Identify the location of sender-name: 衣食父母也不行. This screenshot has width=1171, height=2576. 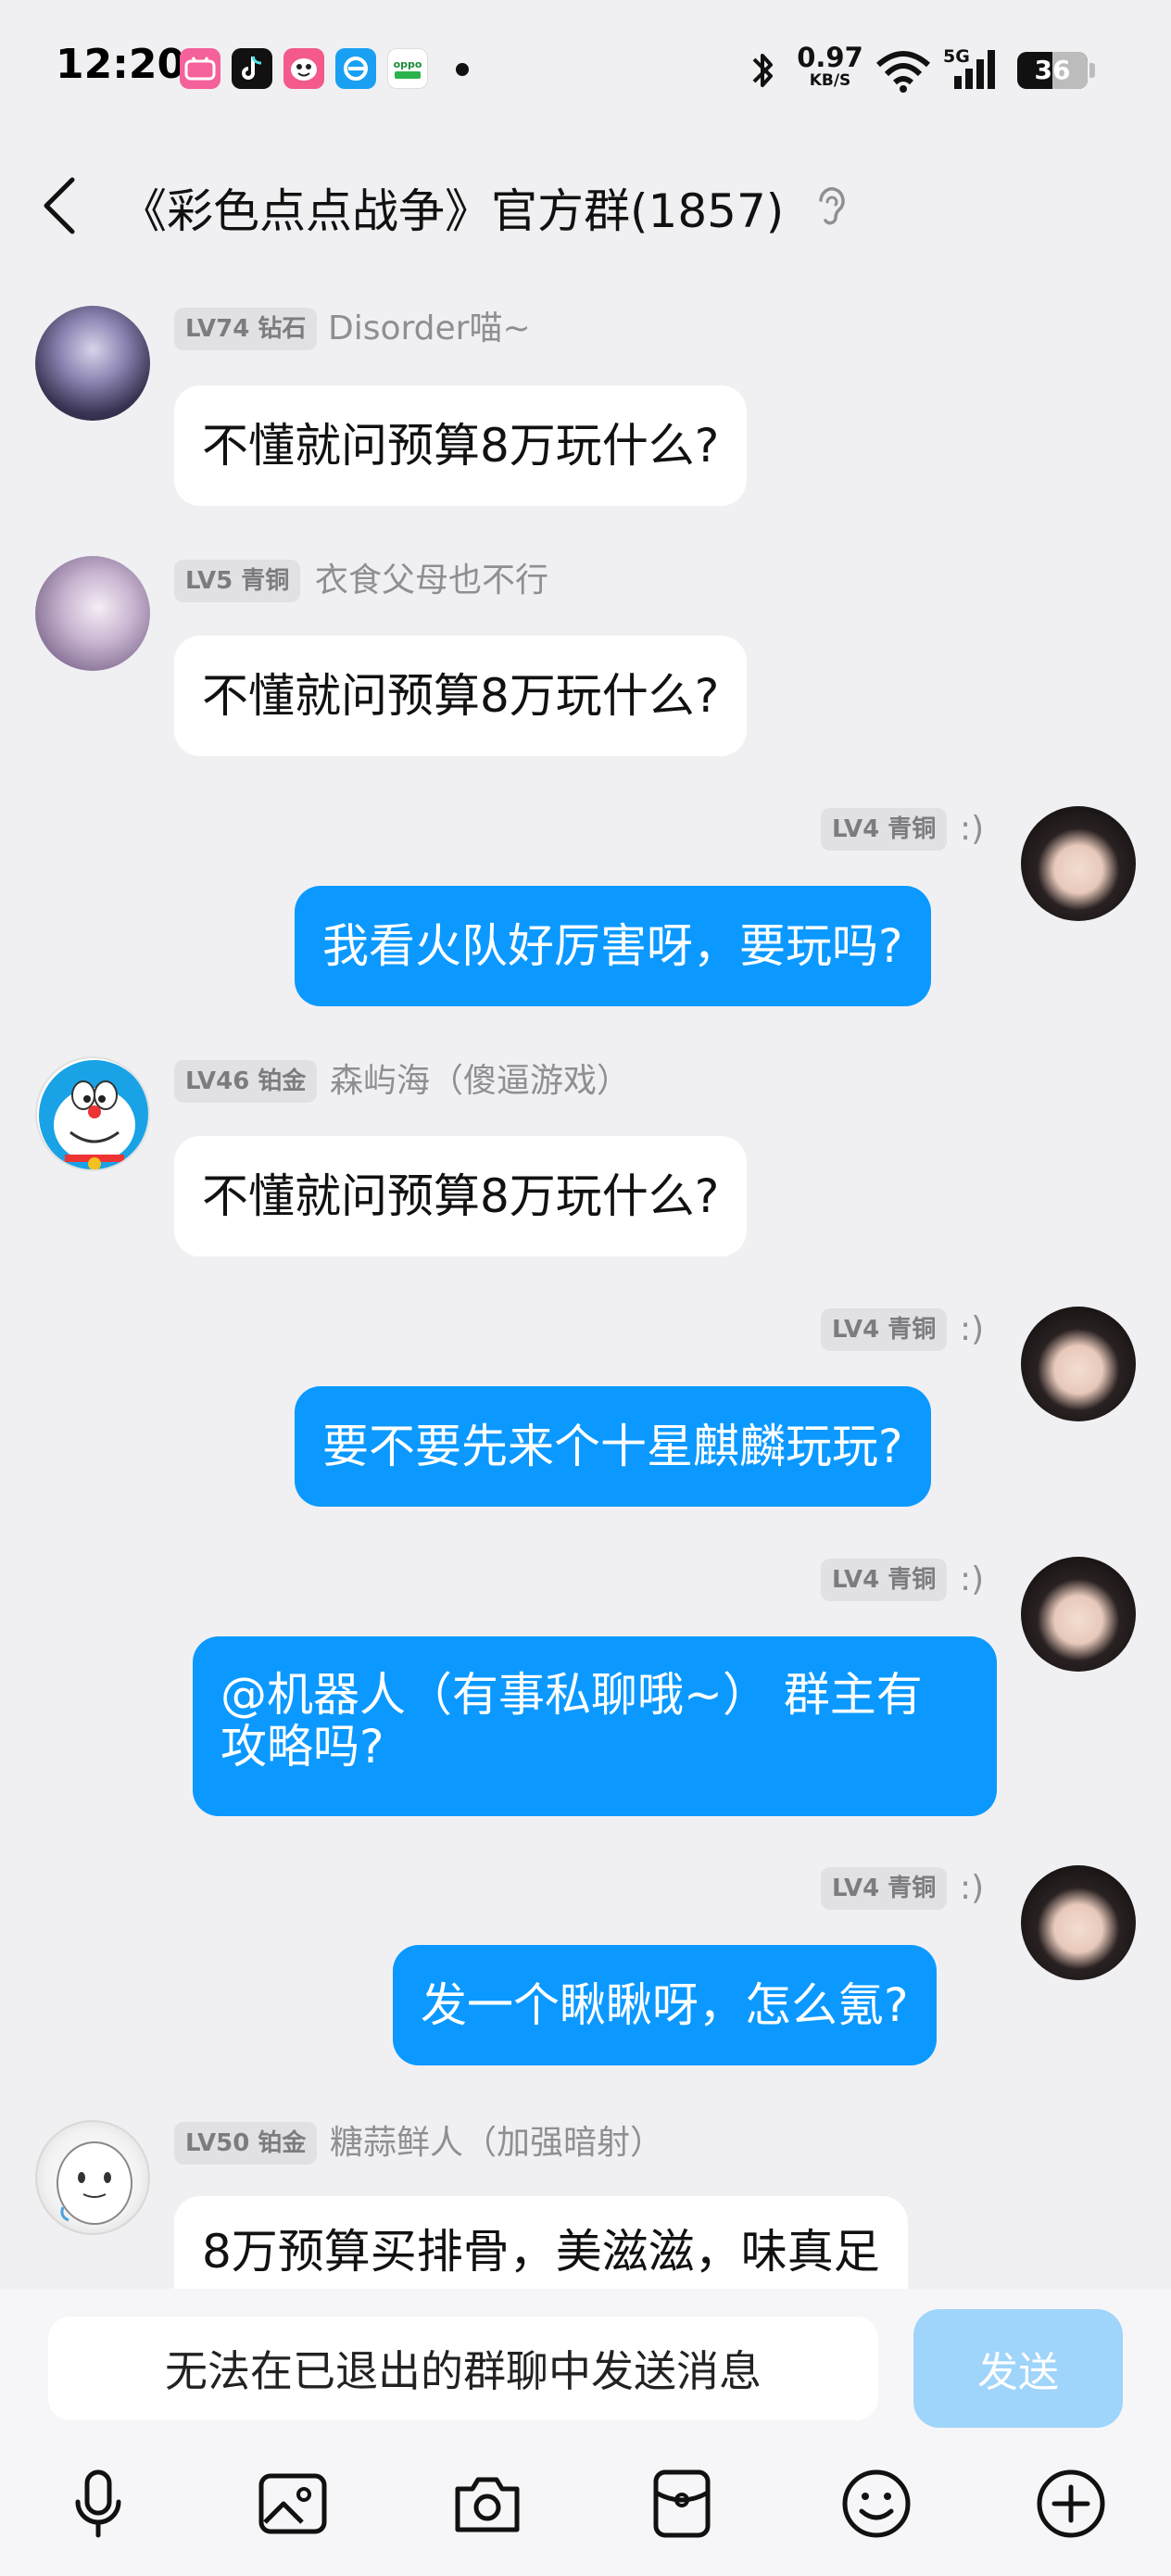
(432, 581).